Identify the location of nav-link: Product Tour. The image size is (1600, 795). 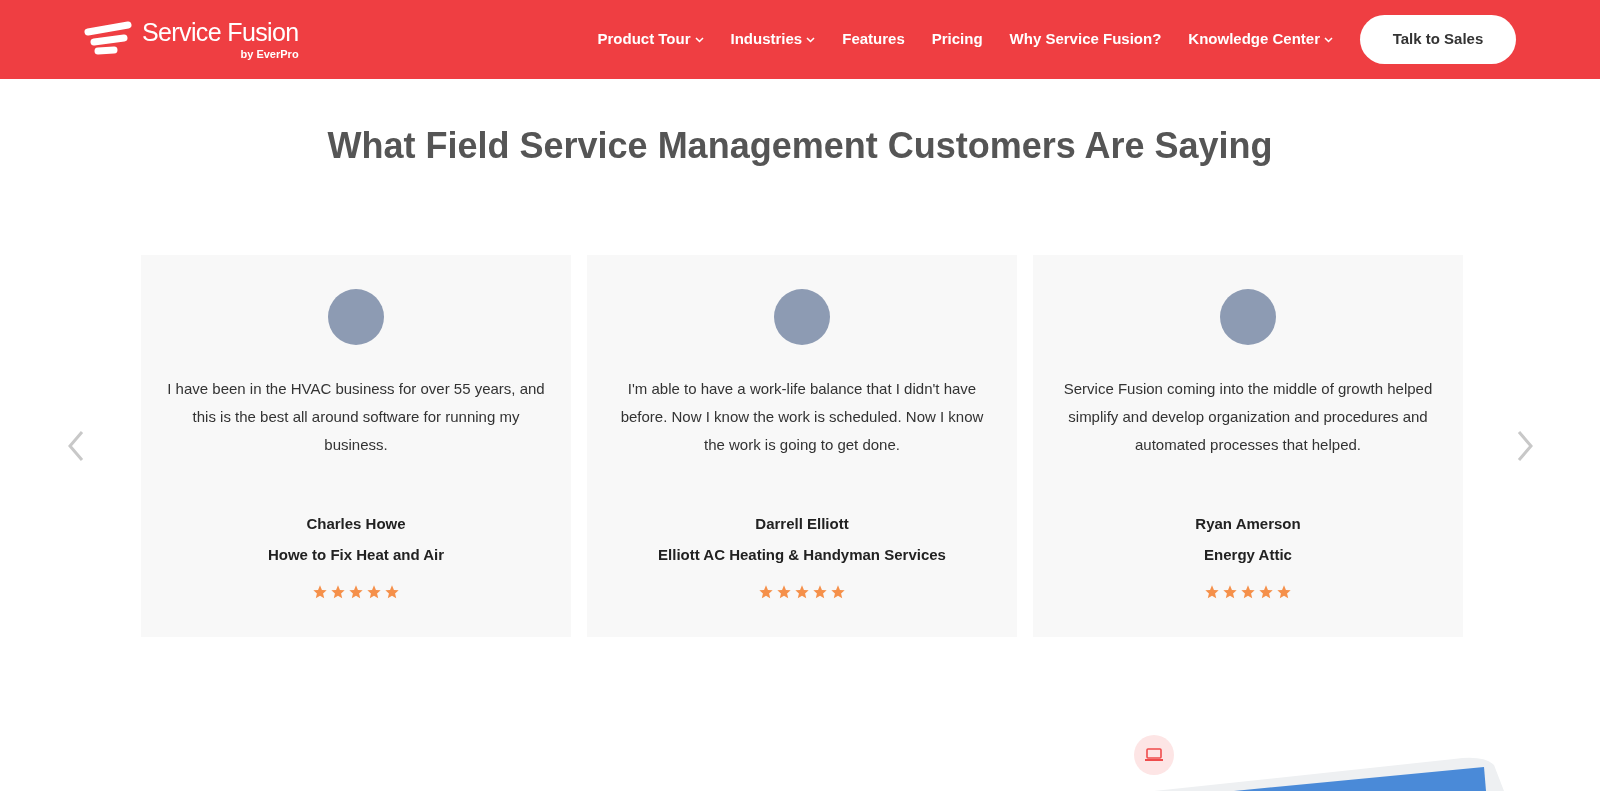
(650, 39).